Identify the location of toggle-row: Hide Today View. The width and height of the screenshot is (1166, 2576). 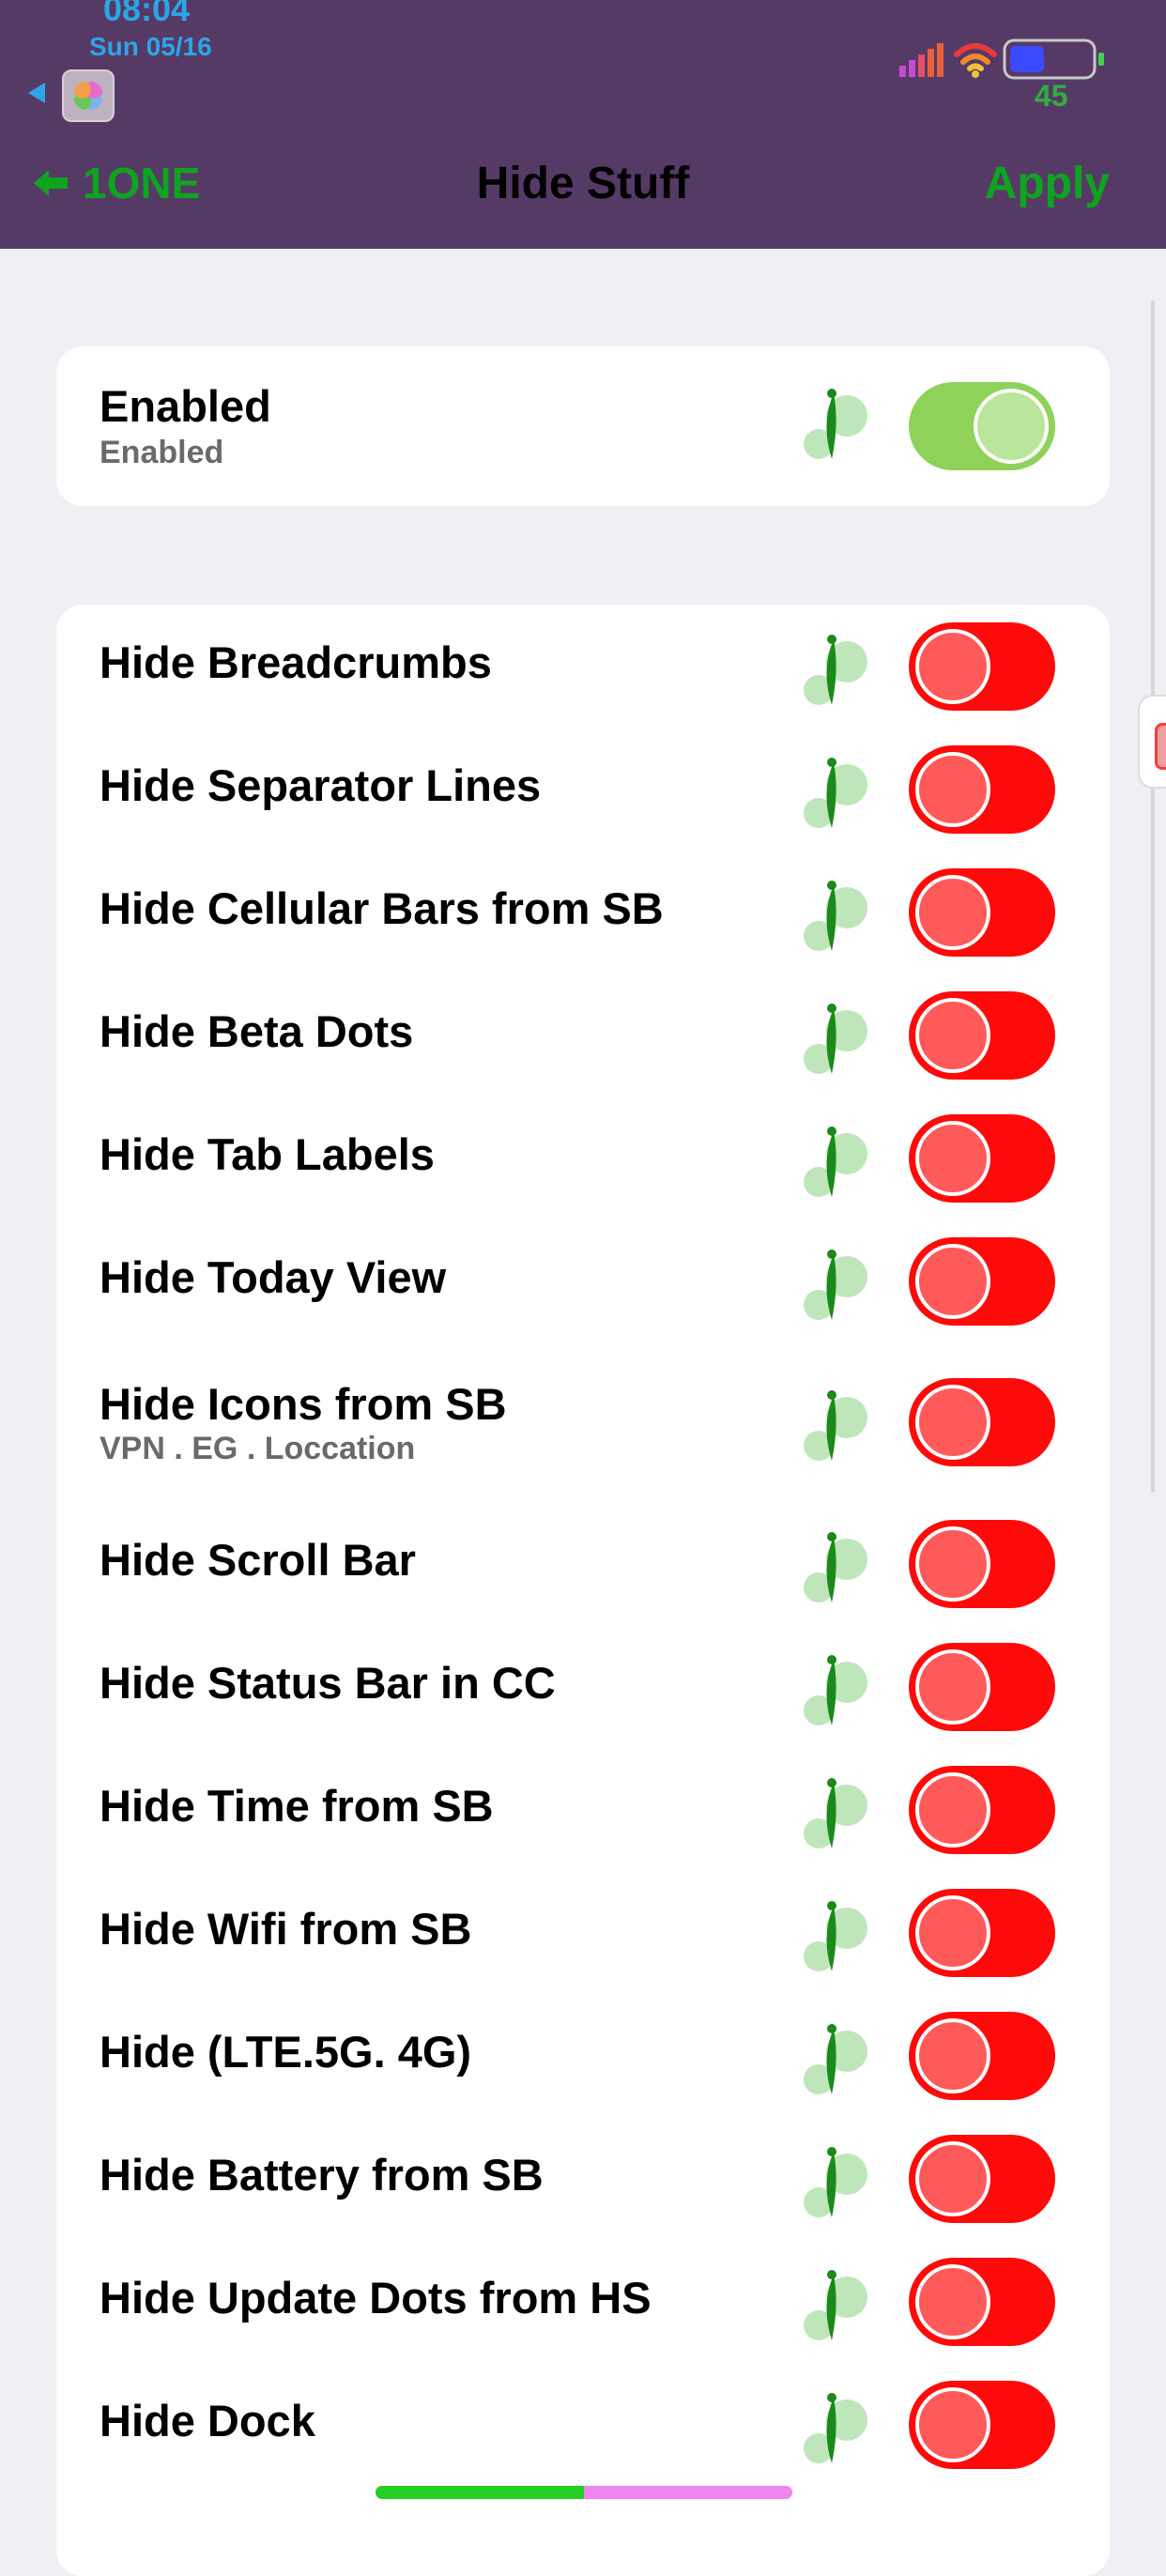
(583, 1281).